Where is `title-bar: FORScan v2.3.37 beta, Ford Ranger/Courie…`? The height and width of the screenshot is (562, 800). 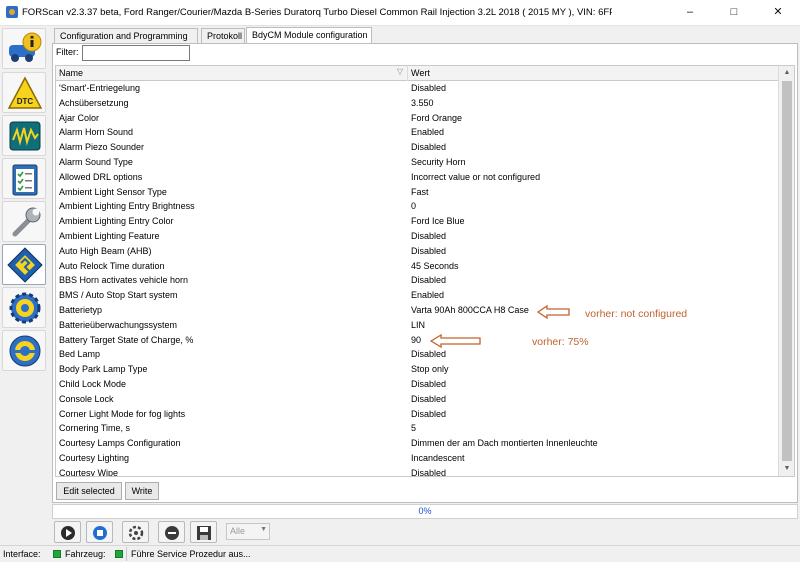
title-bar: FORScan v2.3.37 beta, Ford Ranger/Courie… is located at coordinates (400, 13).